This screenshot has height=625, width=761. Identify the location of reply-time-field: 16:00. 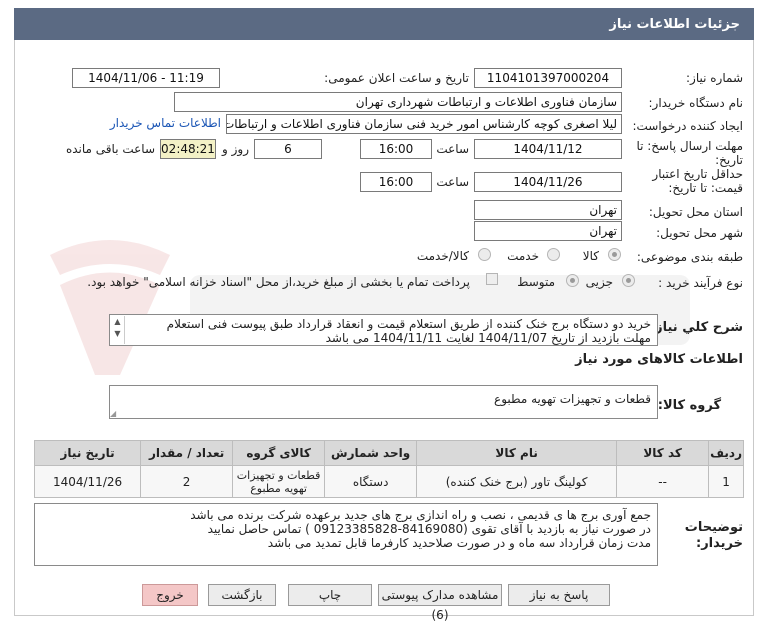
(396, 149).